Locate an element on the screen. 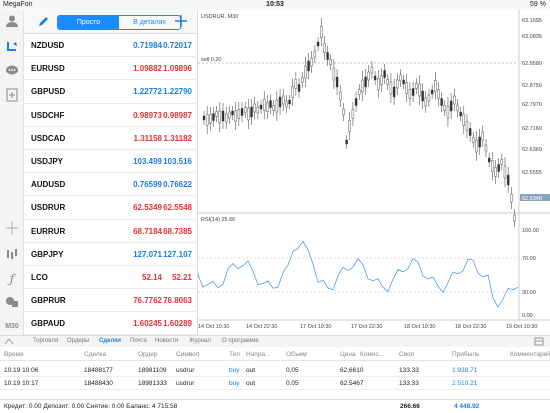 Image resolution: width=550 pixels, height=413 pixels. tab-3: Почта is located at coordinates (138, 341).